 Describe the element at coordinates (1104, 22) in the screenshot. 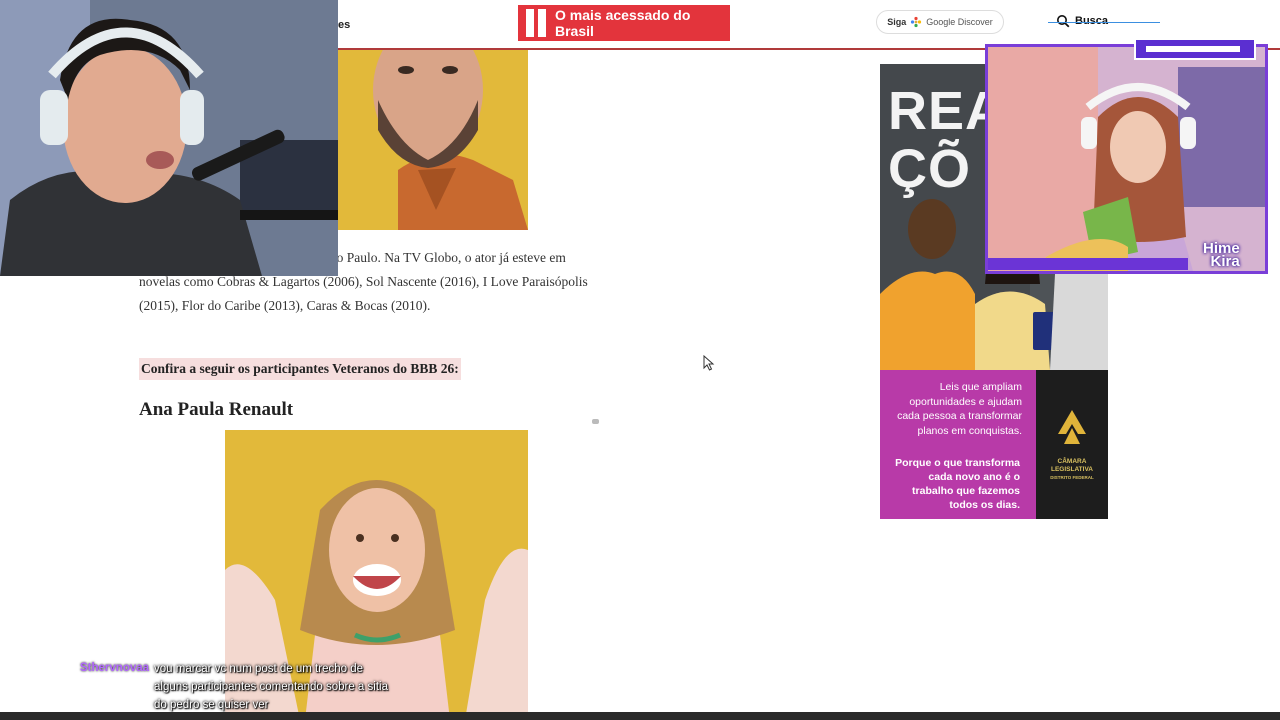

I see `selection-outline` at that location.